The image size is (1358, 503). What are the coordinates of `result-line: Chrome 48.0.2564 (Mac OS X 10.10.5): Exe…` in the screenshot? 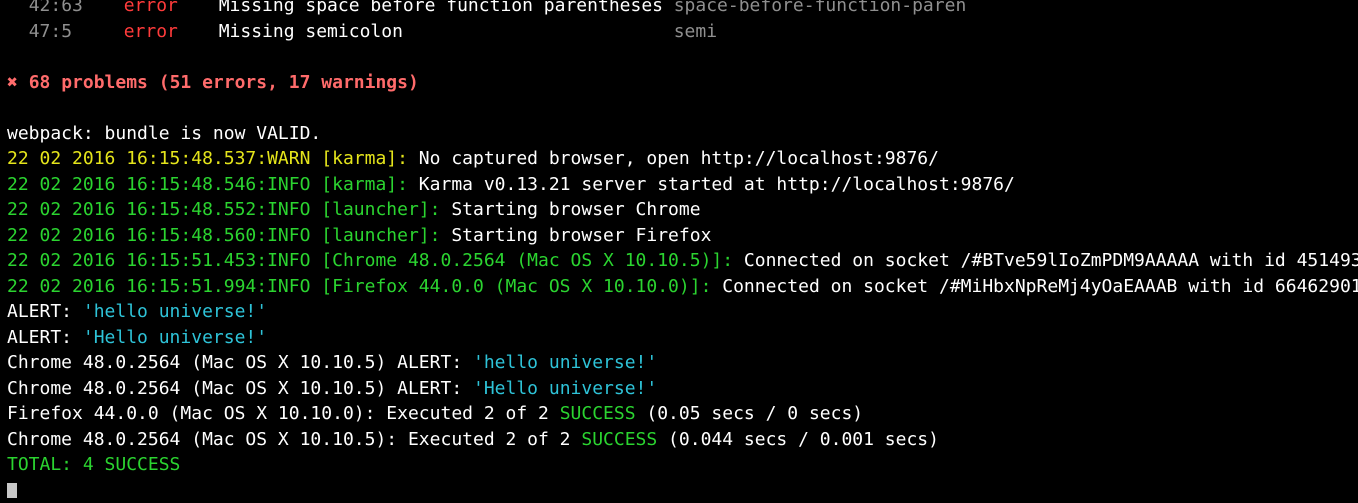 It's located at (682, 440).